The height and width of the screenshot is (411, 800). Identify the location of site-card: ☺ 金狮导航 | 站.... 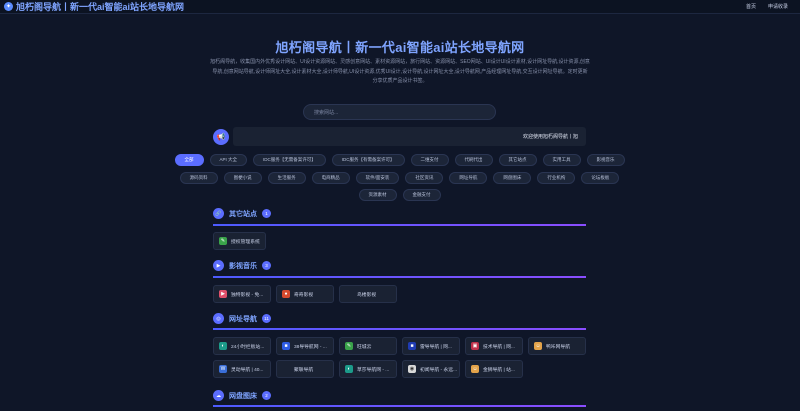
(494, 369).